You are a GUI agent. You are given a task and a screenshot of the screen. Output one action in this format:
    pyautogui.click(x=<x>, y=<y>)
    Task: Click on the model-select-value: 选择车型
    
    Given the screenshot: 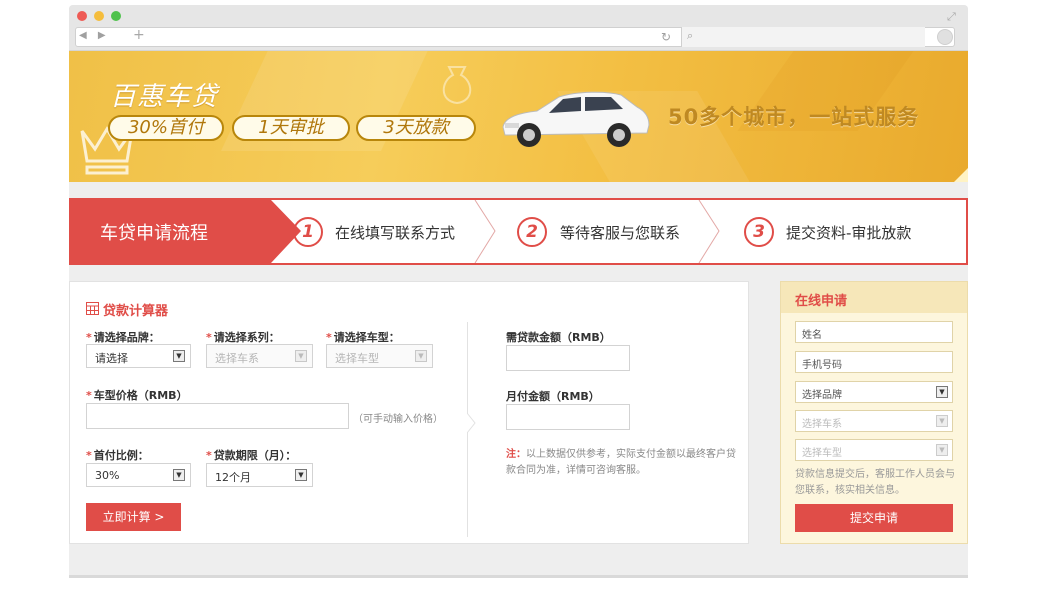 What is the action you would take?
    pyautogui.click(x=357, y=358)
    